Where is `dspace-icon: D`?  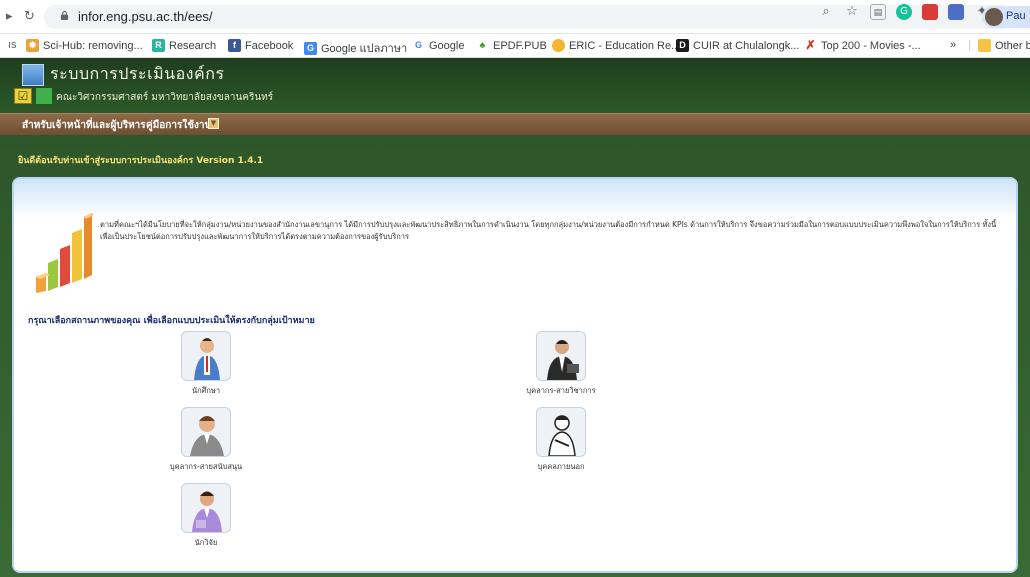
dspace-icon: D is located at coordinates (682, 45).